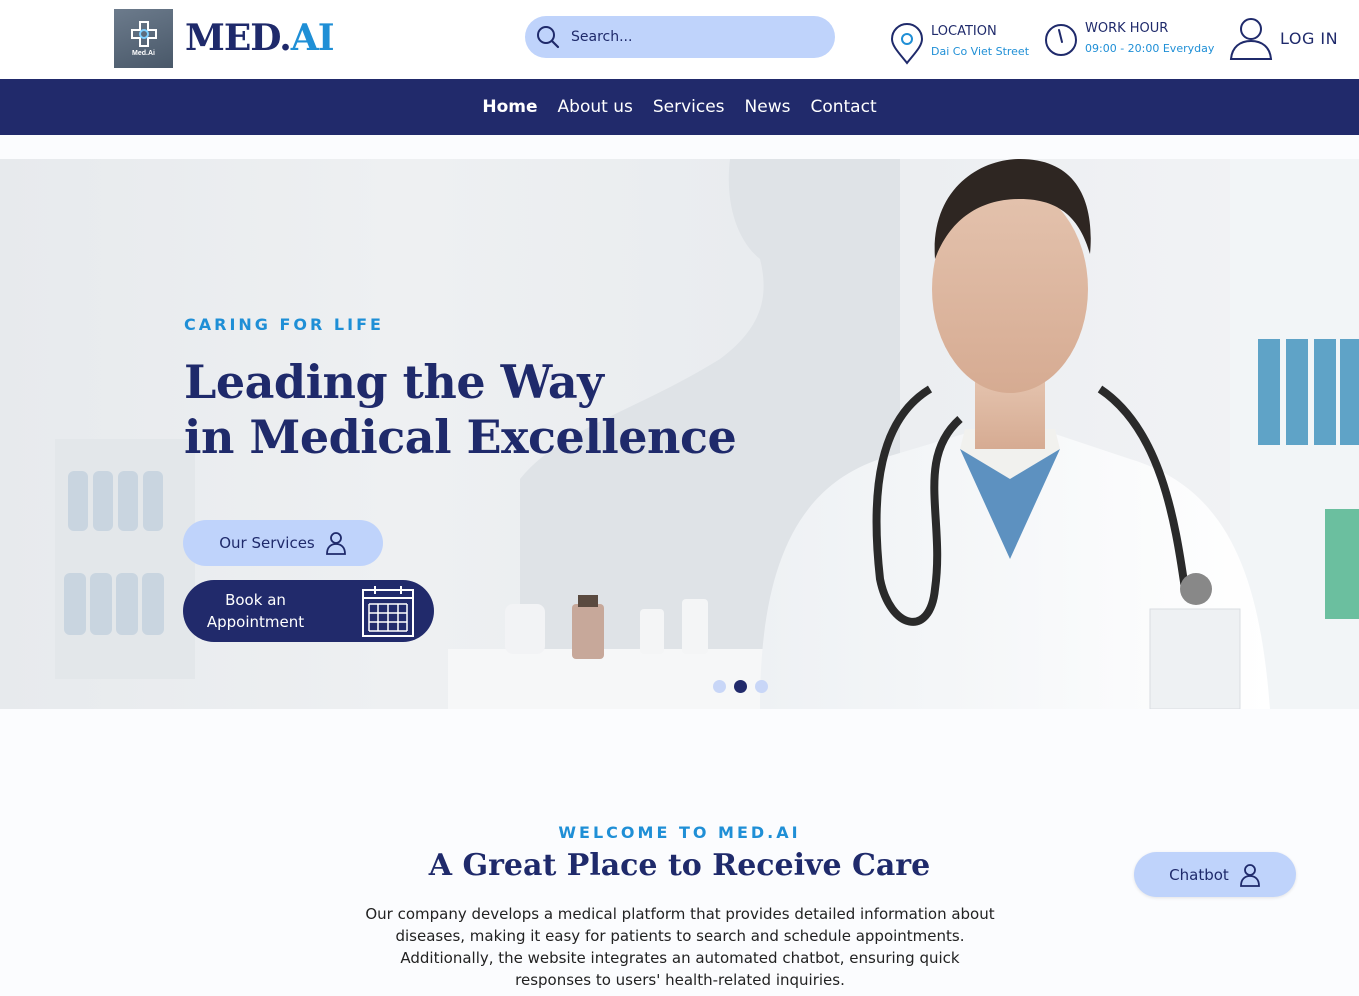  Describe the element at coordinates (143, 34) in the screenshot. I see `medical-cross-icon` at that location.